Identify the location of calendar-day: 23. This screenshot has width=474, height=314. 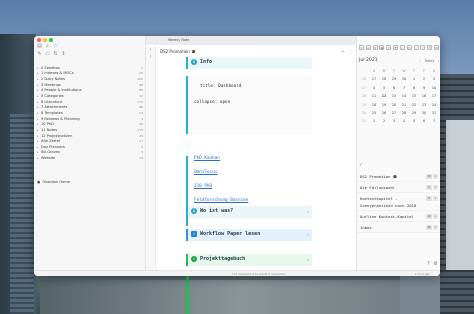
(424, 105).